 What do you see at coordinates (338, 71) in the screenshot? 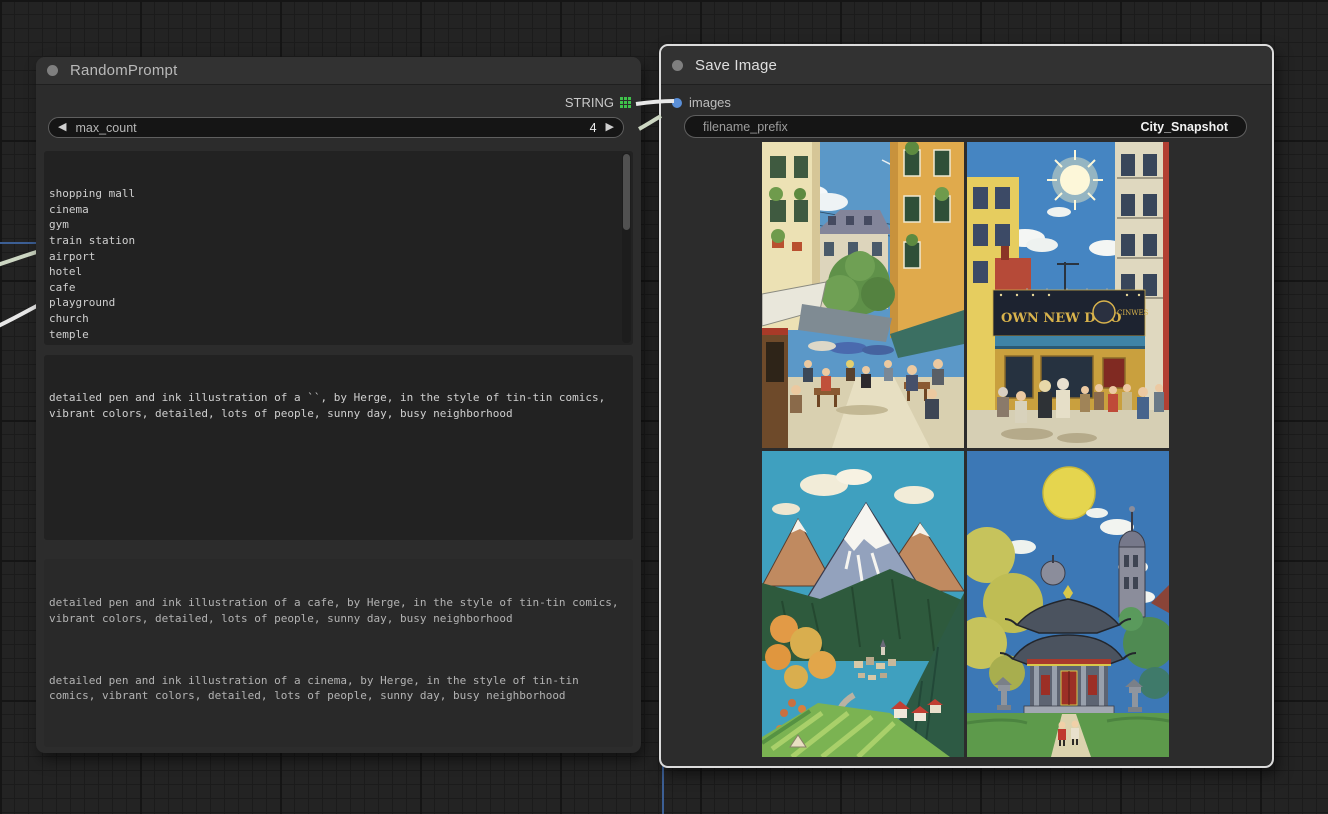
I see `random-prompt-node-header: RandomPrompt` at bounding box center [338, 71].